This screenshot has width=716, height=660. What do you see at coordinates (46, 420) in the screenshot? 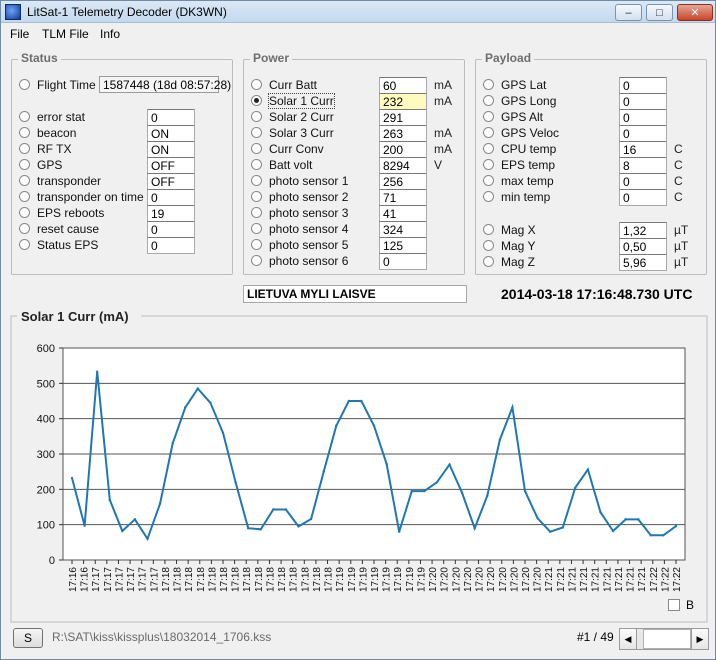
I see `y-tick-label: 400` at bounding box center [46, 420].